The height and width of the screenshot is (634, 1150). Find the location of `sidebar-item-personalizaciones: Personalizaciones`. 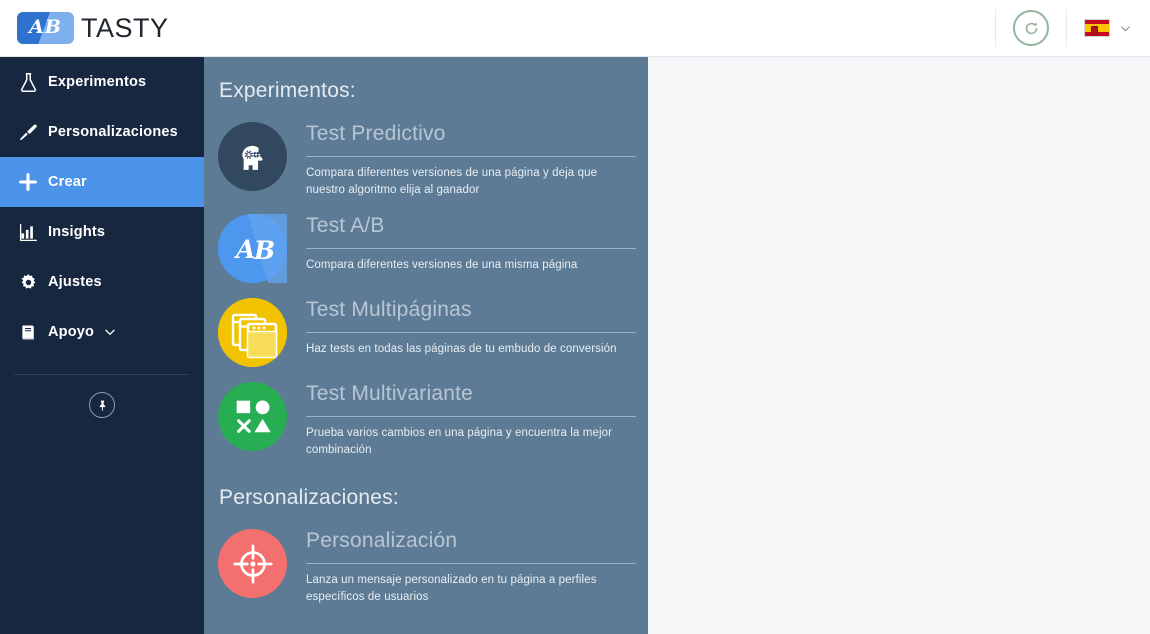

sidebar-item-personalizaciones: Personalizaciones is located at coordinates (102, 132).